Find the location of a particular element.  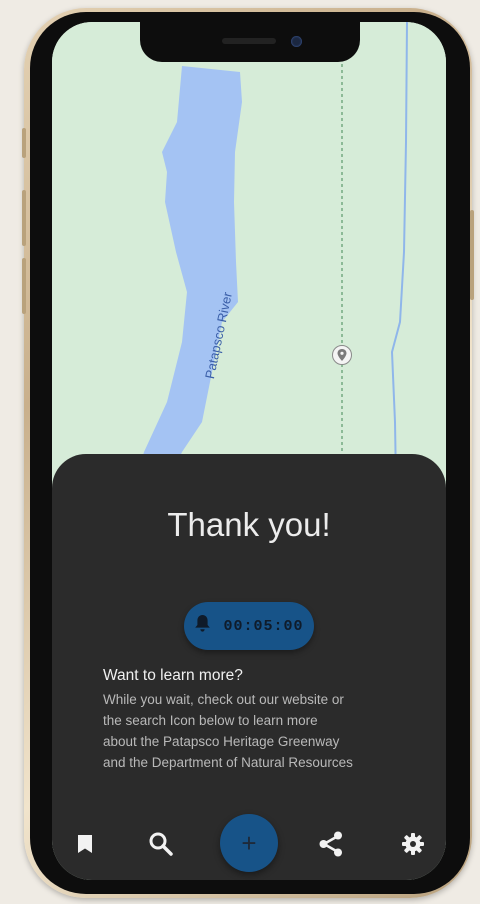

bookmark-icon is located at coordinates (85, 846).